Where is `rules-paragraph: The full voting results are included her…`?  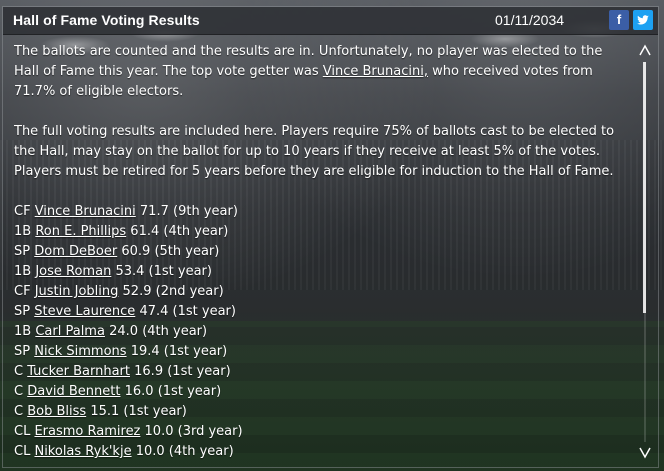
rules-paragraph: The full voting results are included her… is located at coordinates (314, 151).